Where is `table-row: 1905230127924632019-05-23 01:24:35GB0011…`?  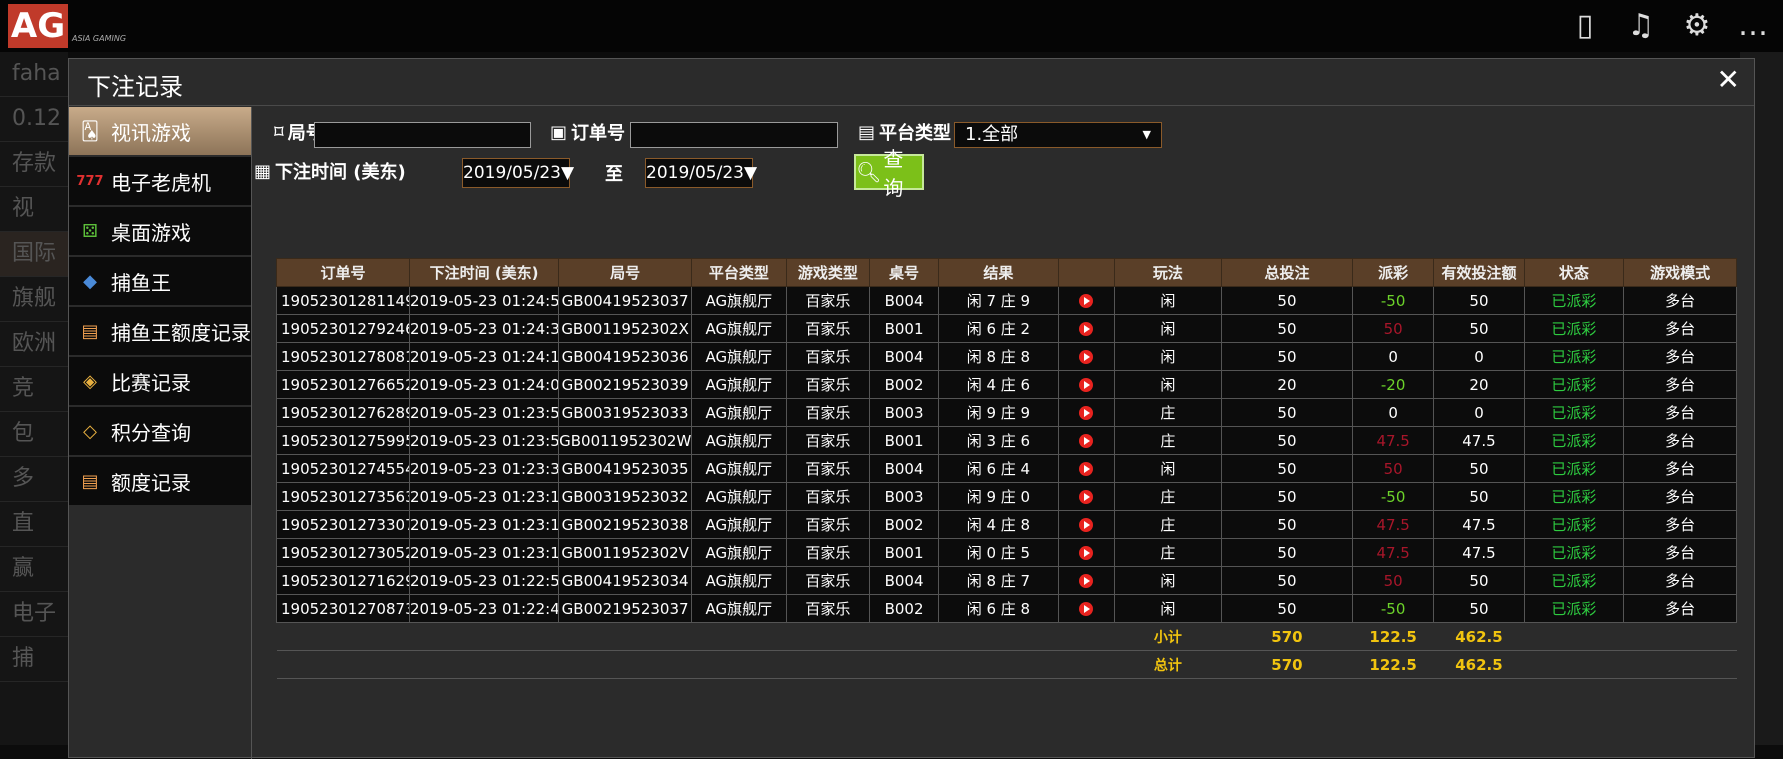 table-row: 1905230127924632019-05-23 01:24:35GB0011… is located at coordinates (1006, 328).